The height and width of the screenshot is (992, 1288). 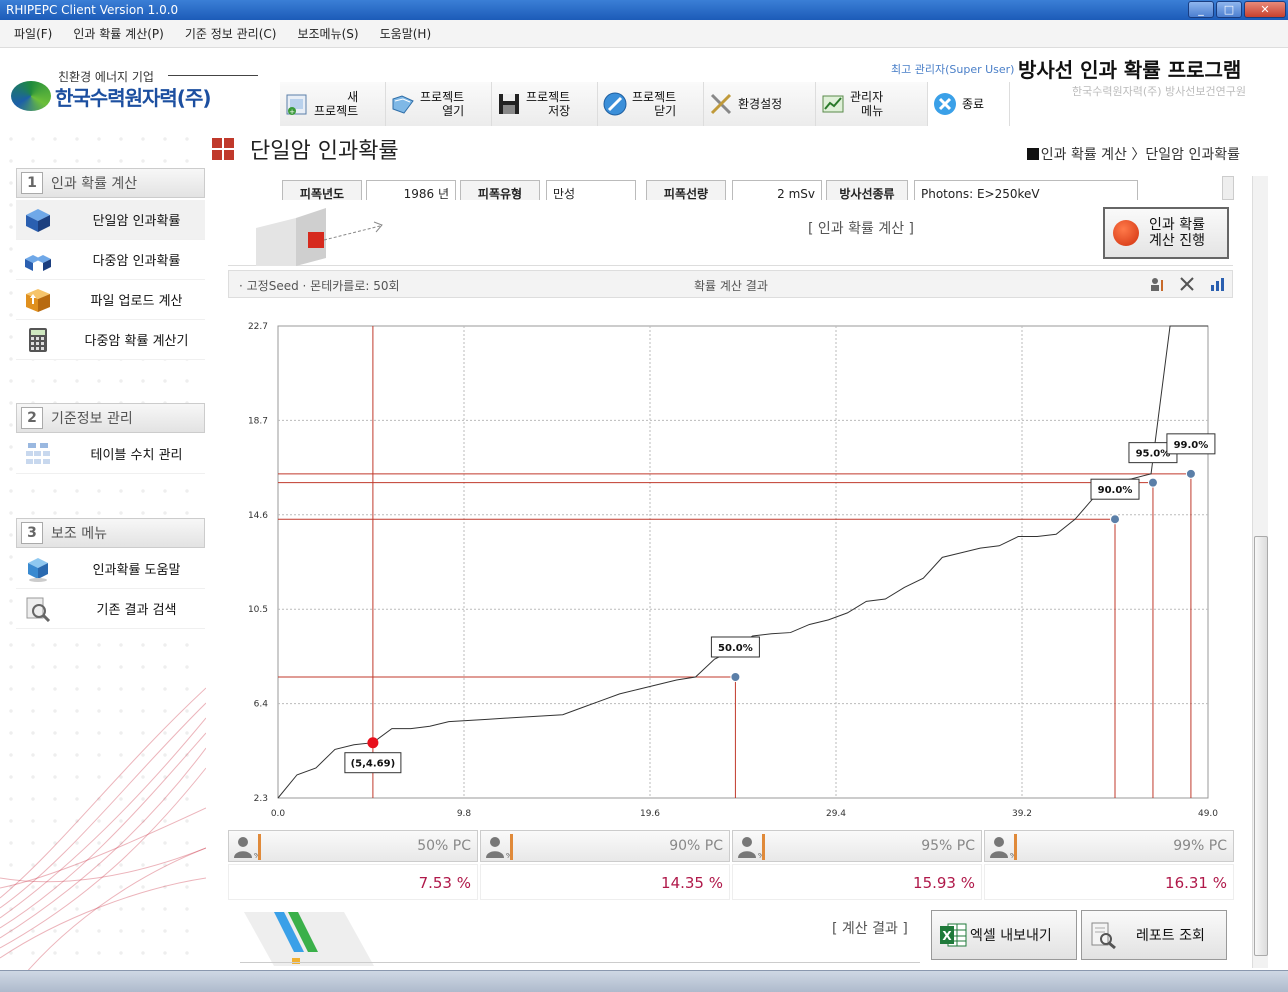 I want to click on exit-label: 종료, so click(x=973, y=104).